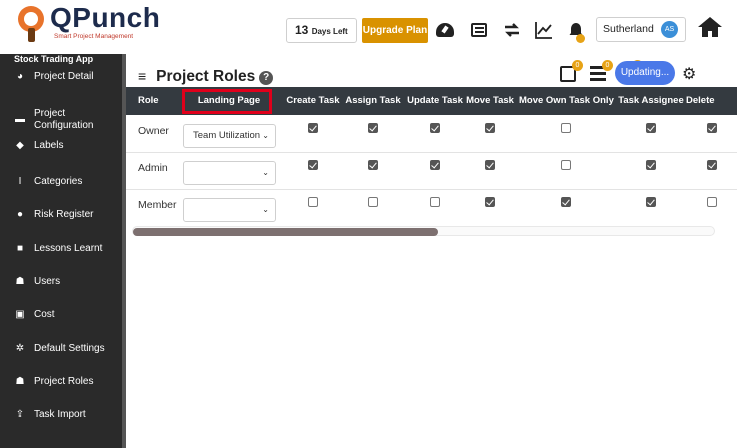  I want to click on table-horizontal-scrollbar, so click(423, 231).